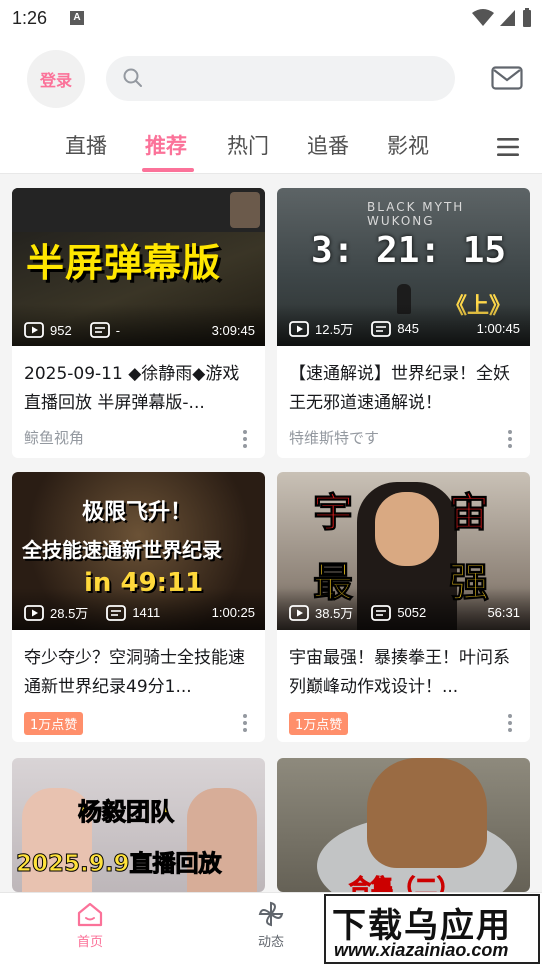 This screenshot has width=542, height=965. I want to click on video-thumbnail: 杨毅团队 2025.9.9直播回放, so click(138, 825).